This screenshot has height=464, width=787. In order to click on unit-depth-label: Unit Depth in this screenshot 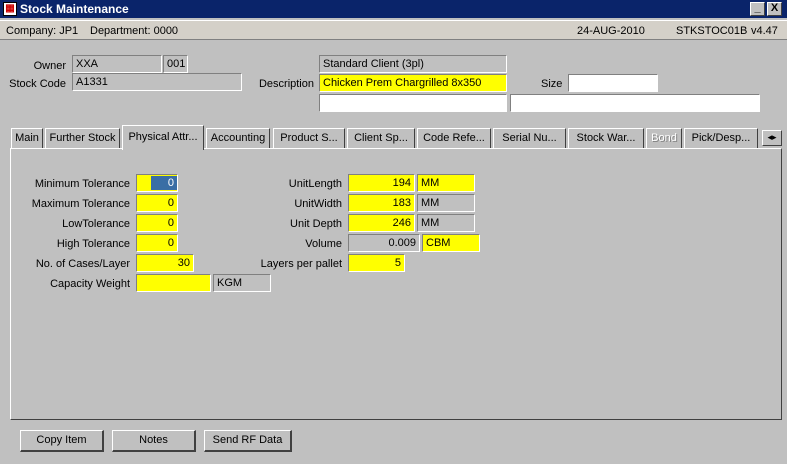, I will do `click(316, 224)`.